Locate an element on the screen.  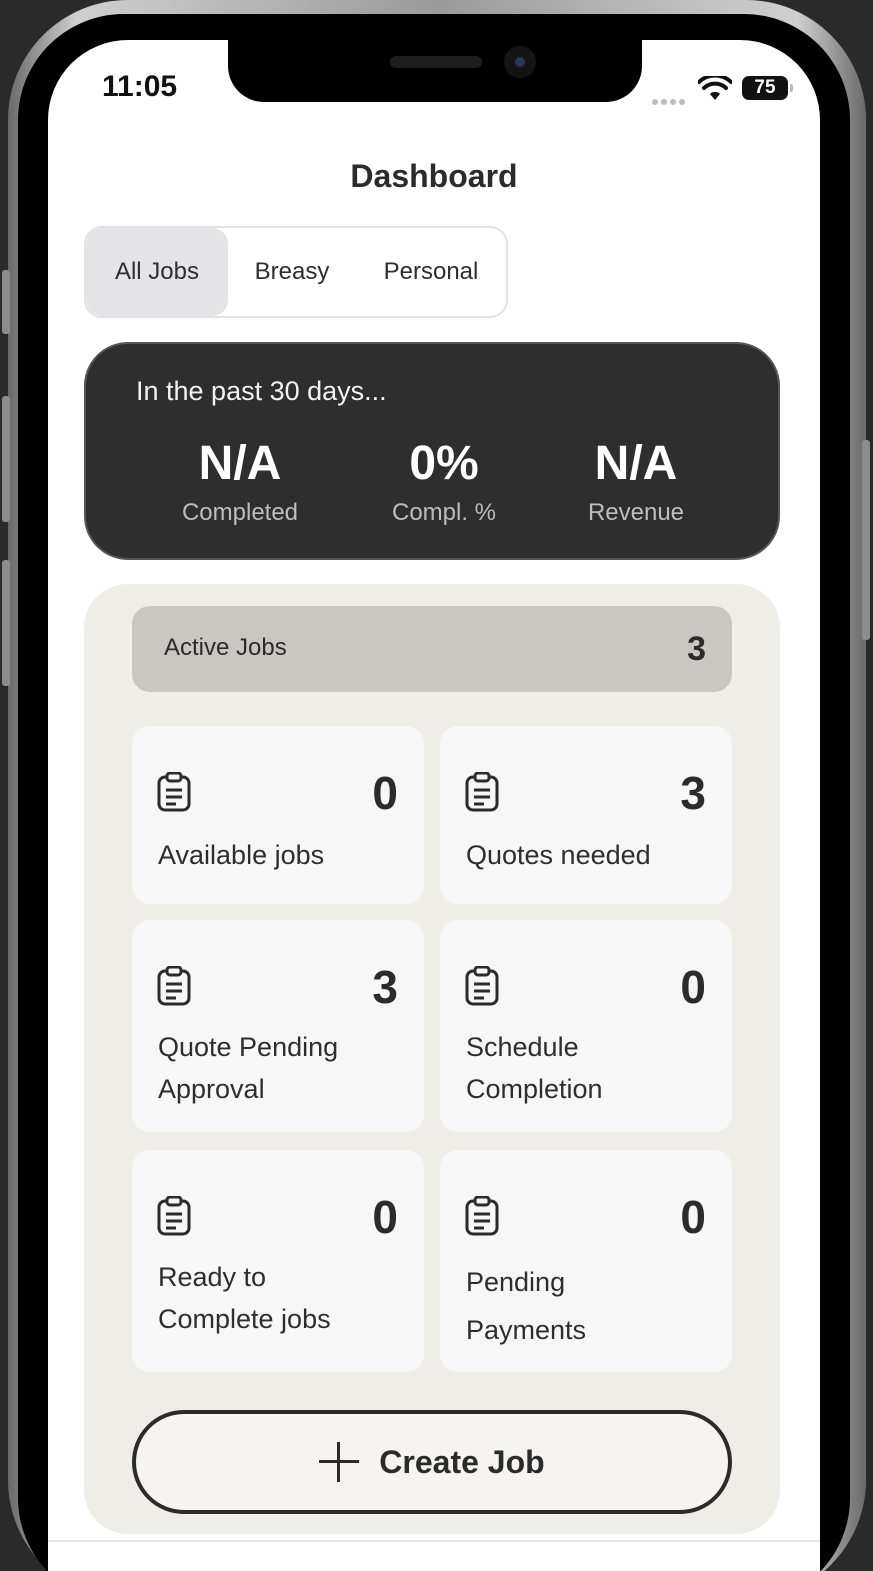
create-job-label: Create Job is located at coordinates (462, 1461).